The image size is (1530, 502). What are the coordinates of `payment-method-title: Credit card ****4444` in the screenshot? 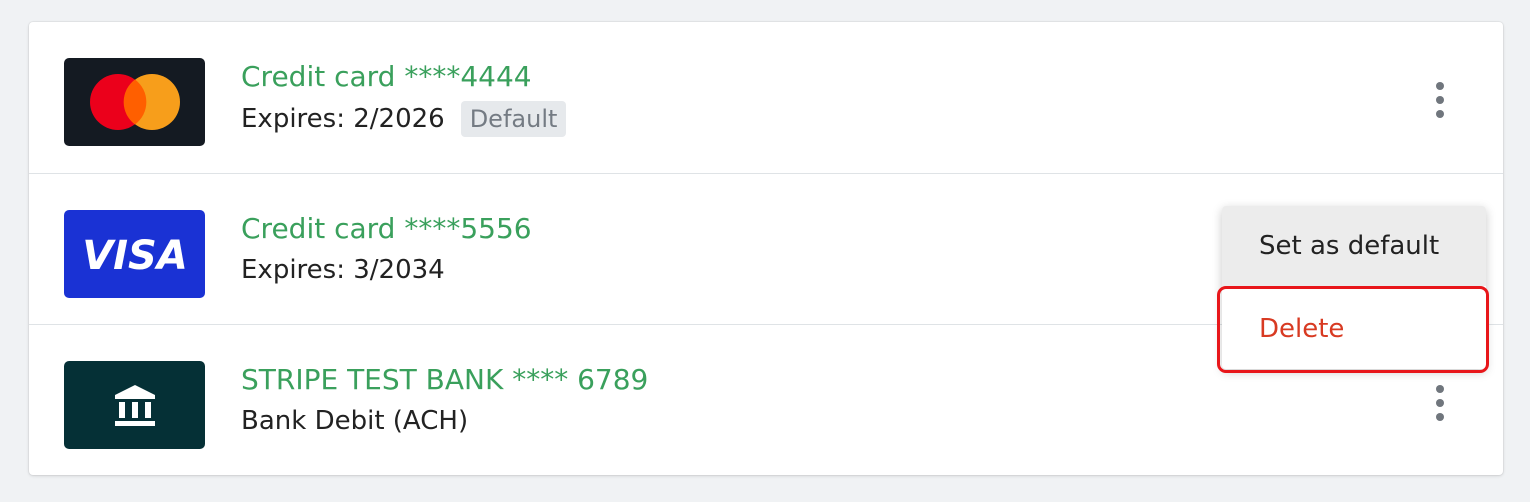 It's located at (386, 76).